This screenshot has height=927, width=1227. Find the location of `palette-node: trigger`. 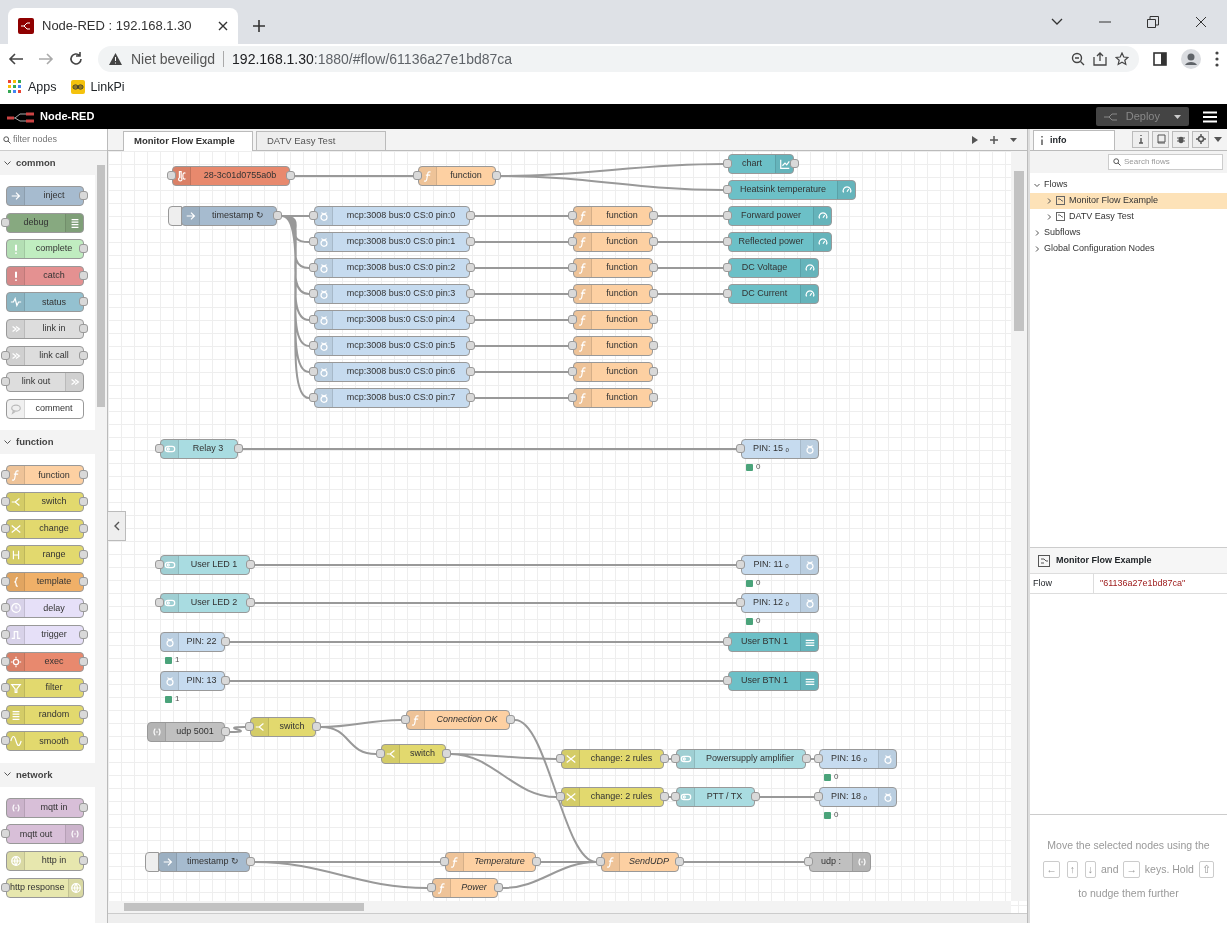

palette-node: trigger is located at coordinates (45, 634).